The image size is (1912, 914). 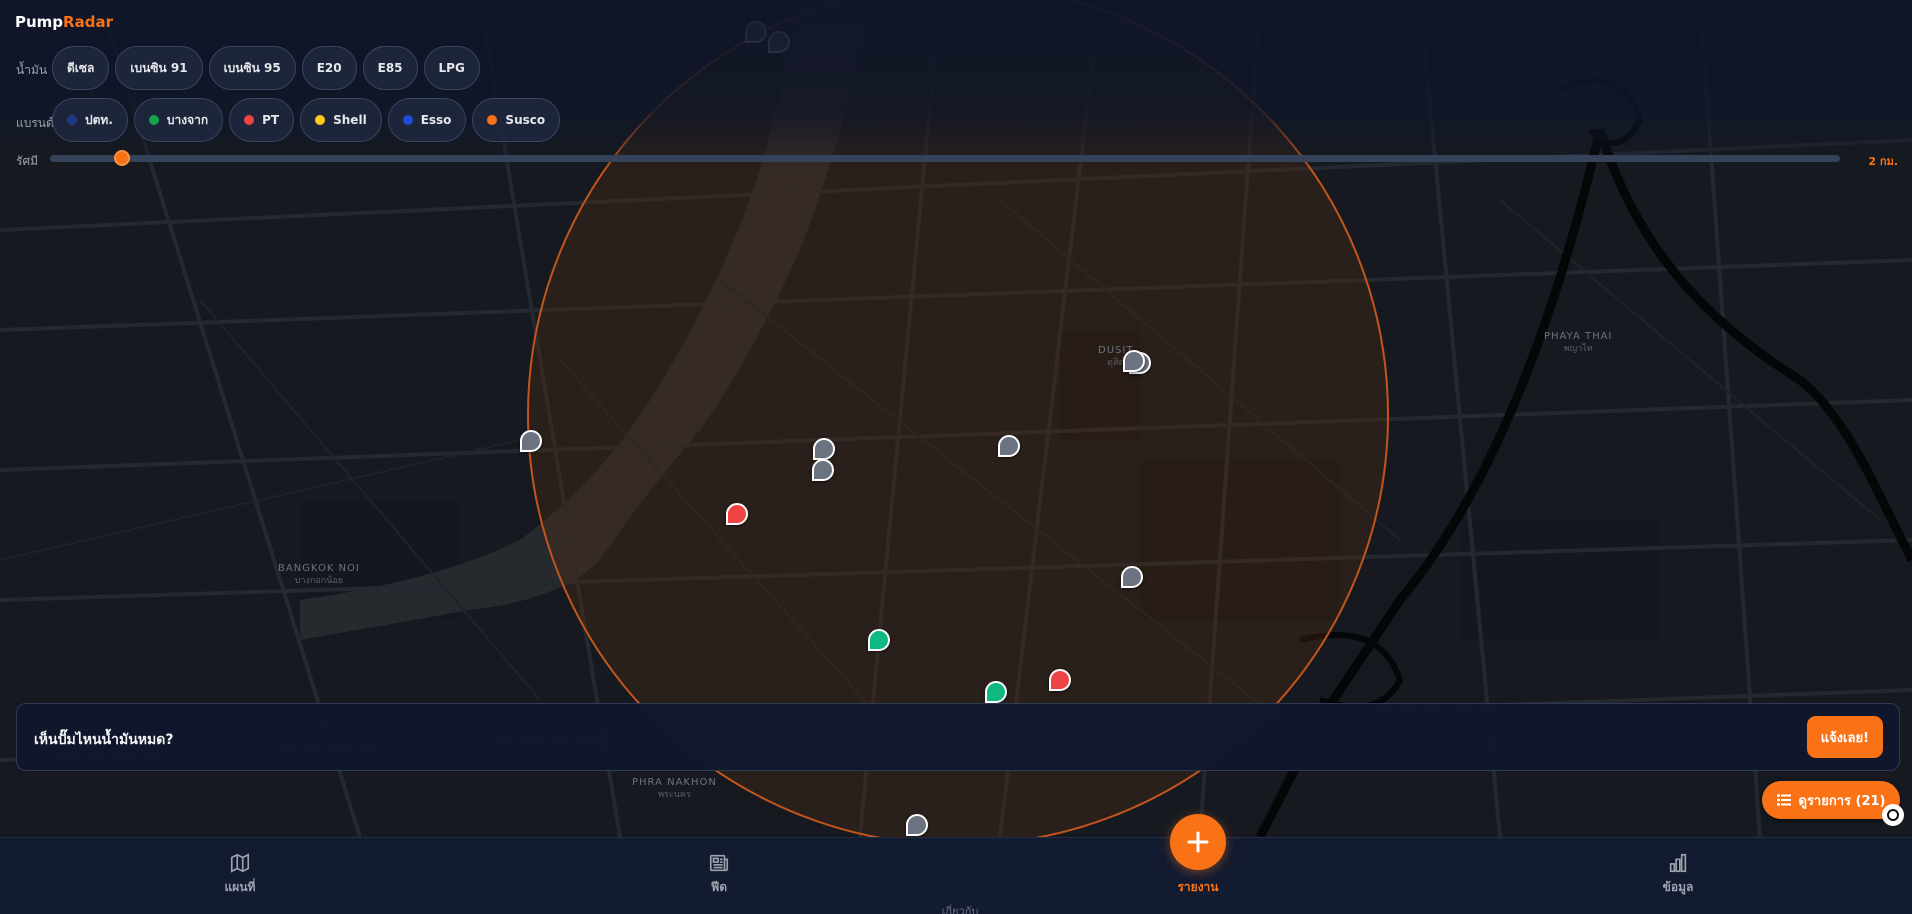 I want to click on report-now-button: แจ้งเลย!, so click(x=1844, y=737).